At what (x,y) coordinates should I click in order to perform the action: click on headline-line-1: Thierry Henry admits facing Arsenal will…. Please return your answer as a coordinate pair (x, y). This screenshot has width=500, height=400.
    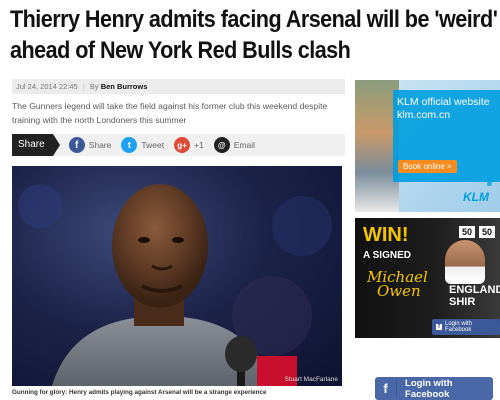
    Looking at the image, I should click on (254, 19).